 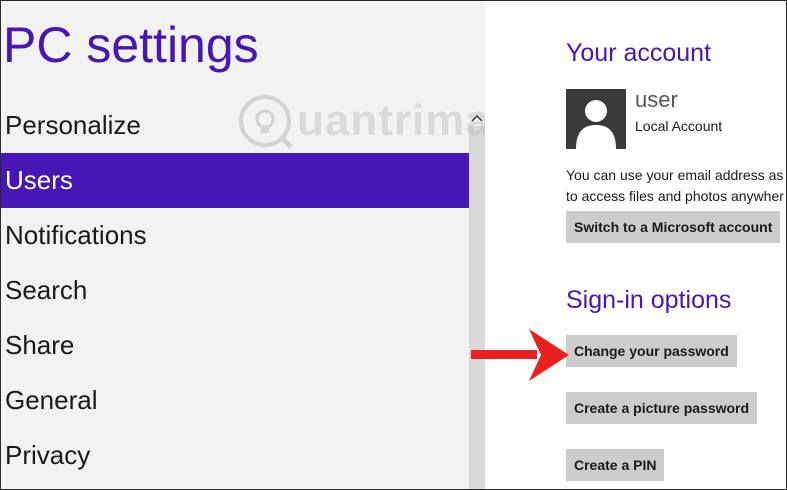 I want to click on create-pin-button: Create a PIN, so click(x=615, y=465).